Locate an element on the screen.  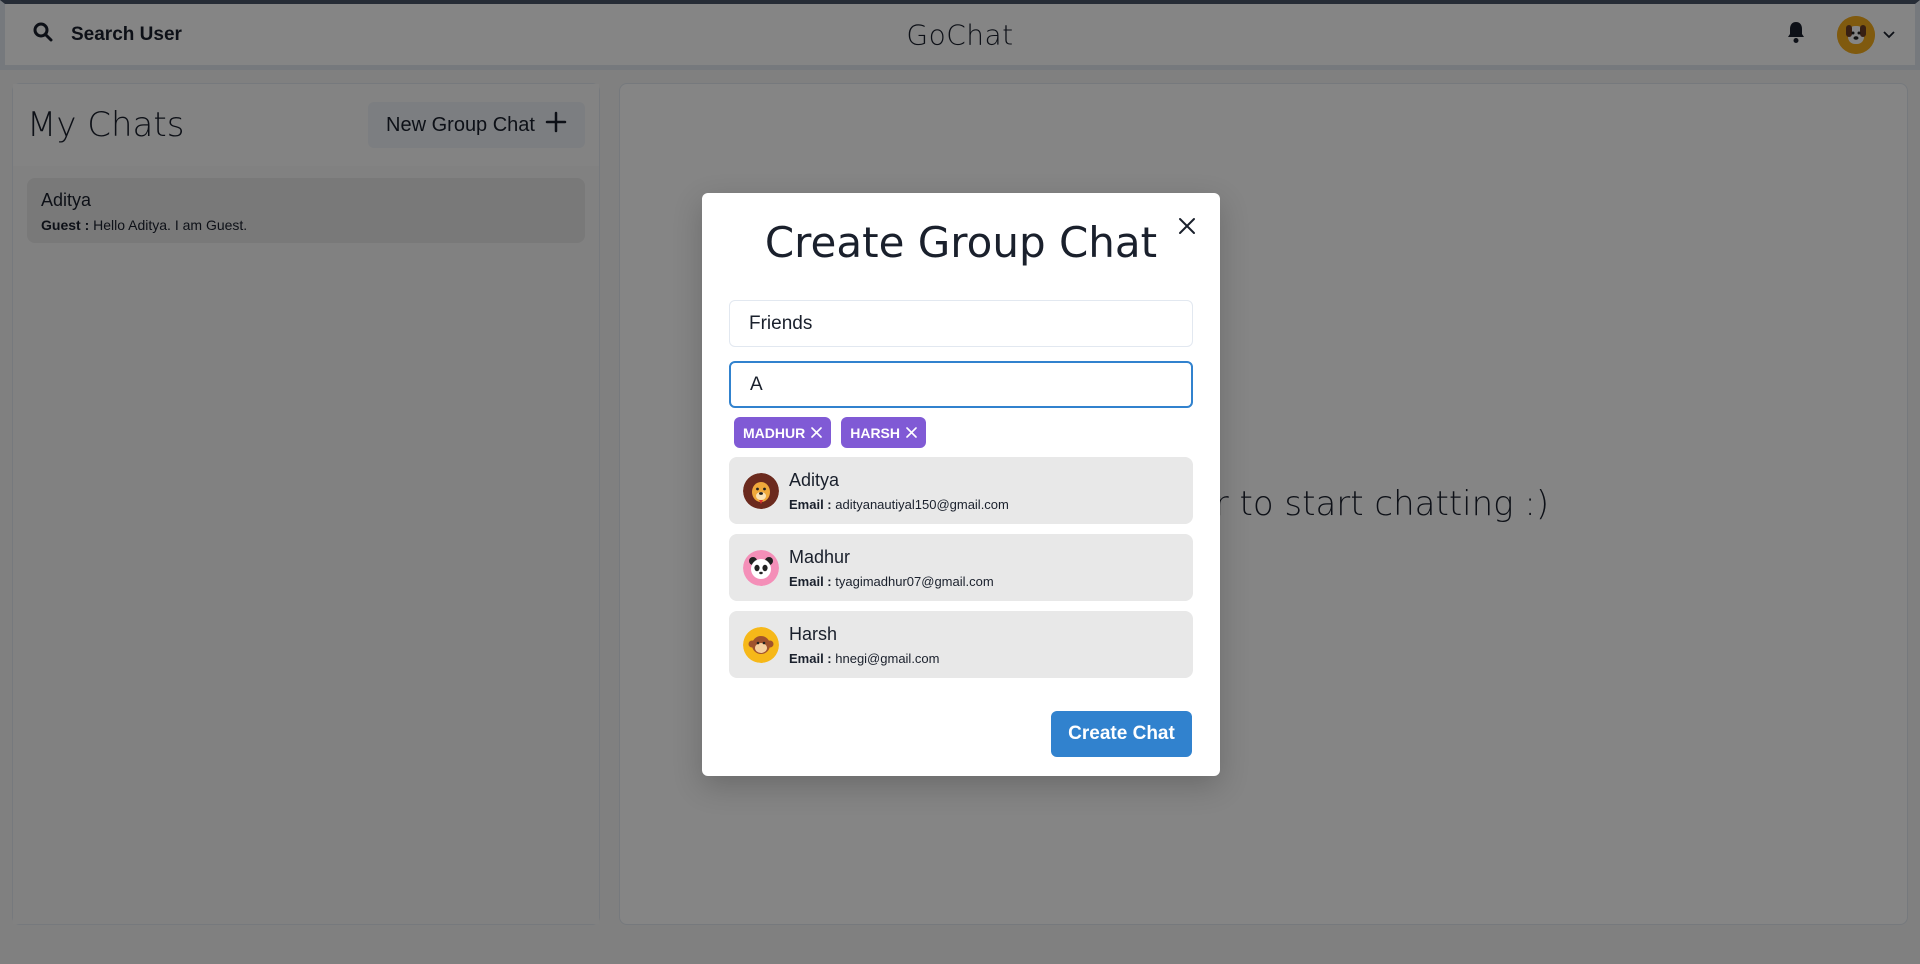
add-users-input: A is located at coordinates (961, 384).